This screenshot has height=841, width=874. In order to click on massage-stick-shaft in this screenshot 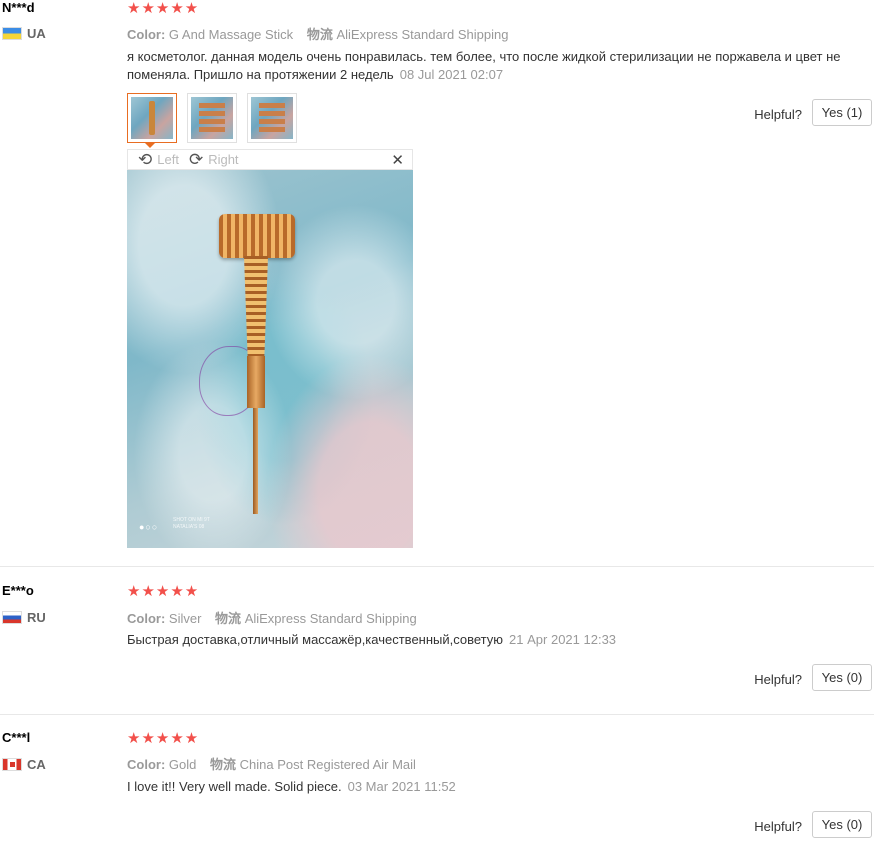, I will do `click(256, 382)`.